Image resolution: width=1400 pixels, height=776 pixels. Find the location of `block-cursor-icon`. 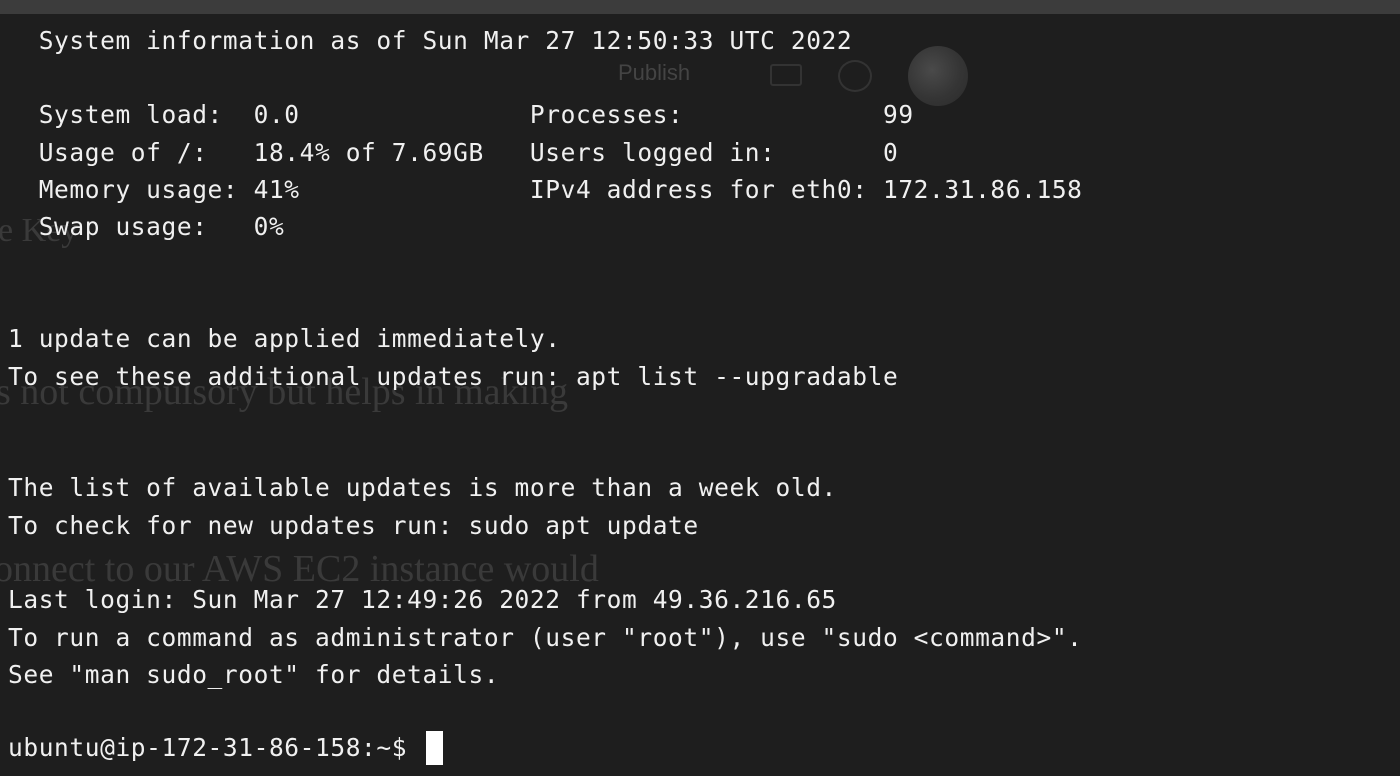

block-cursor-icon is located at coordinates (435, 748).